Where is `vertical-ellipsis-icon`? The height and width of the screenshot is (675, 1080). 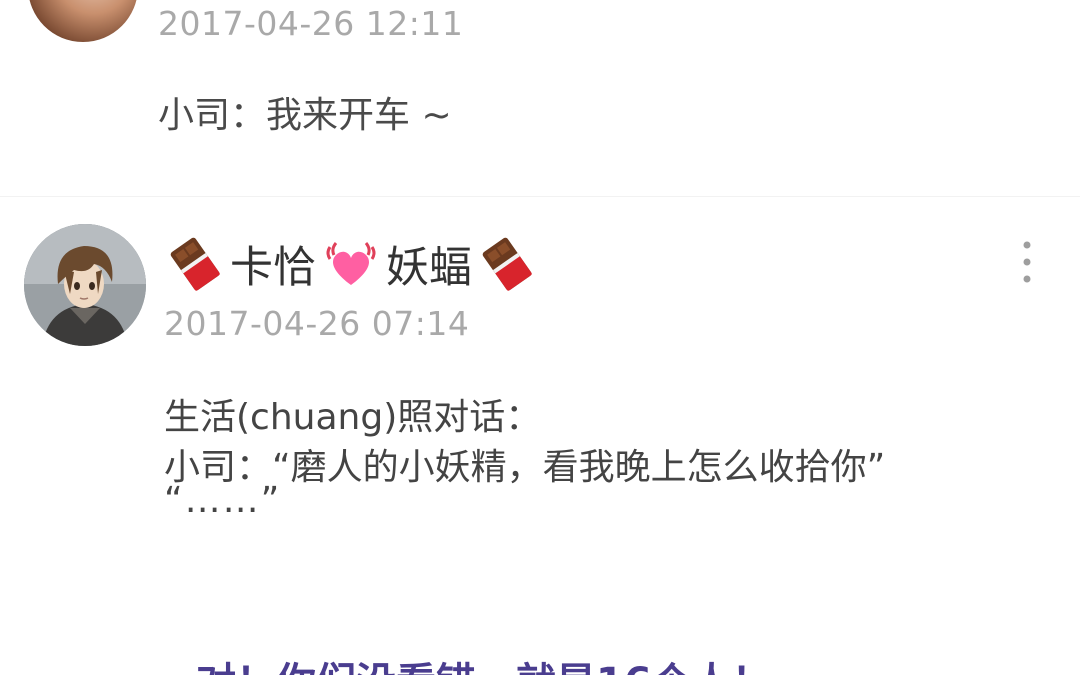 vertical-ellipsis-icon is located at coordinates (1027, 262).